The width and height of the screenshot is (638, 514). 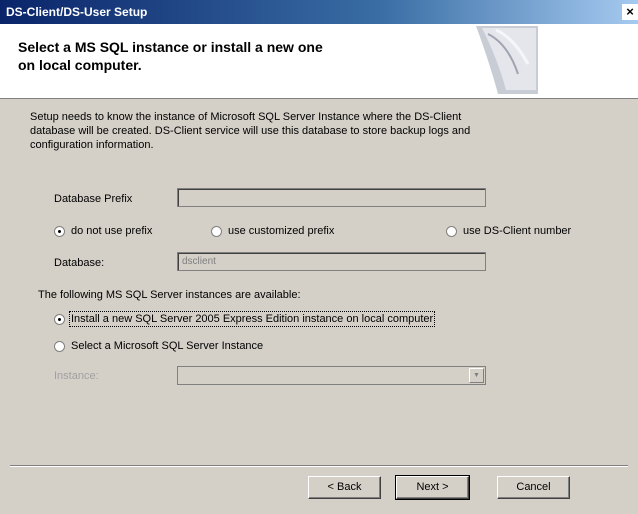 I want to click on radio-dsclient-number: use DS-Client number, so click(x=508, y=231).